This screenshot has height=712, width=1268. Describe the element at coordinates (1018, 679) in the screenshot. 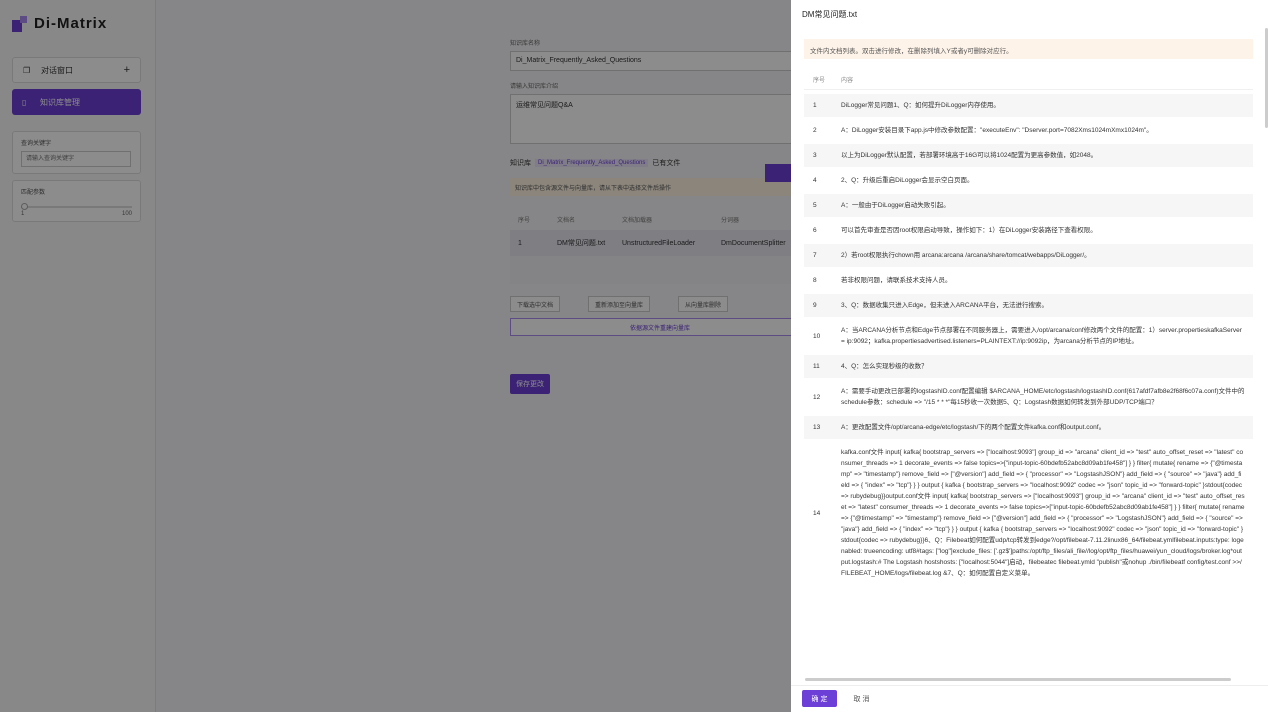

I see `horizontal-scrollbar` at that location.